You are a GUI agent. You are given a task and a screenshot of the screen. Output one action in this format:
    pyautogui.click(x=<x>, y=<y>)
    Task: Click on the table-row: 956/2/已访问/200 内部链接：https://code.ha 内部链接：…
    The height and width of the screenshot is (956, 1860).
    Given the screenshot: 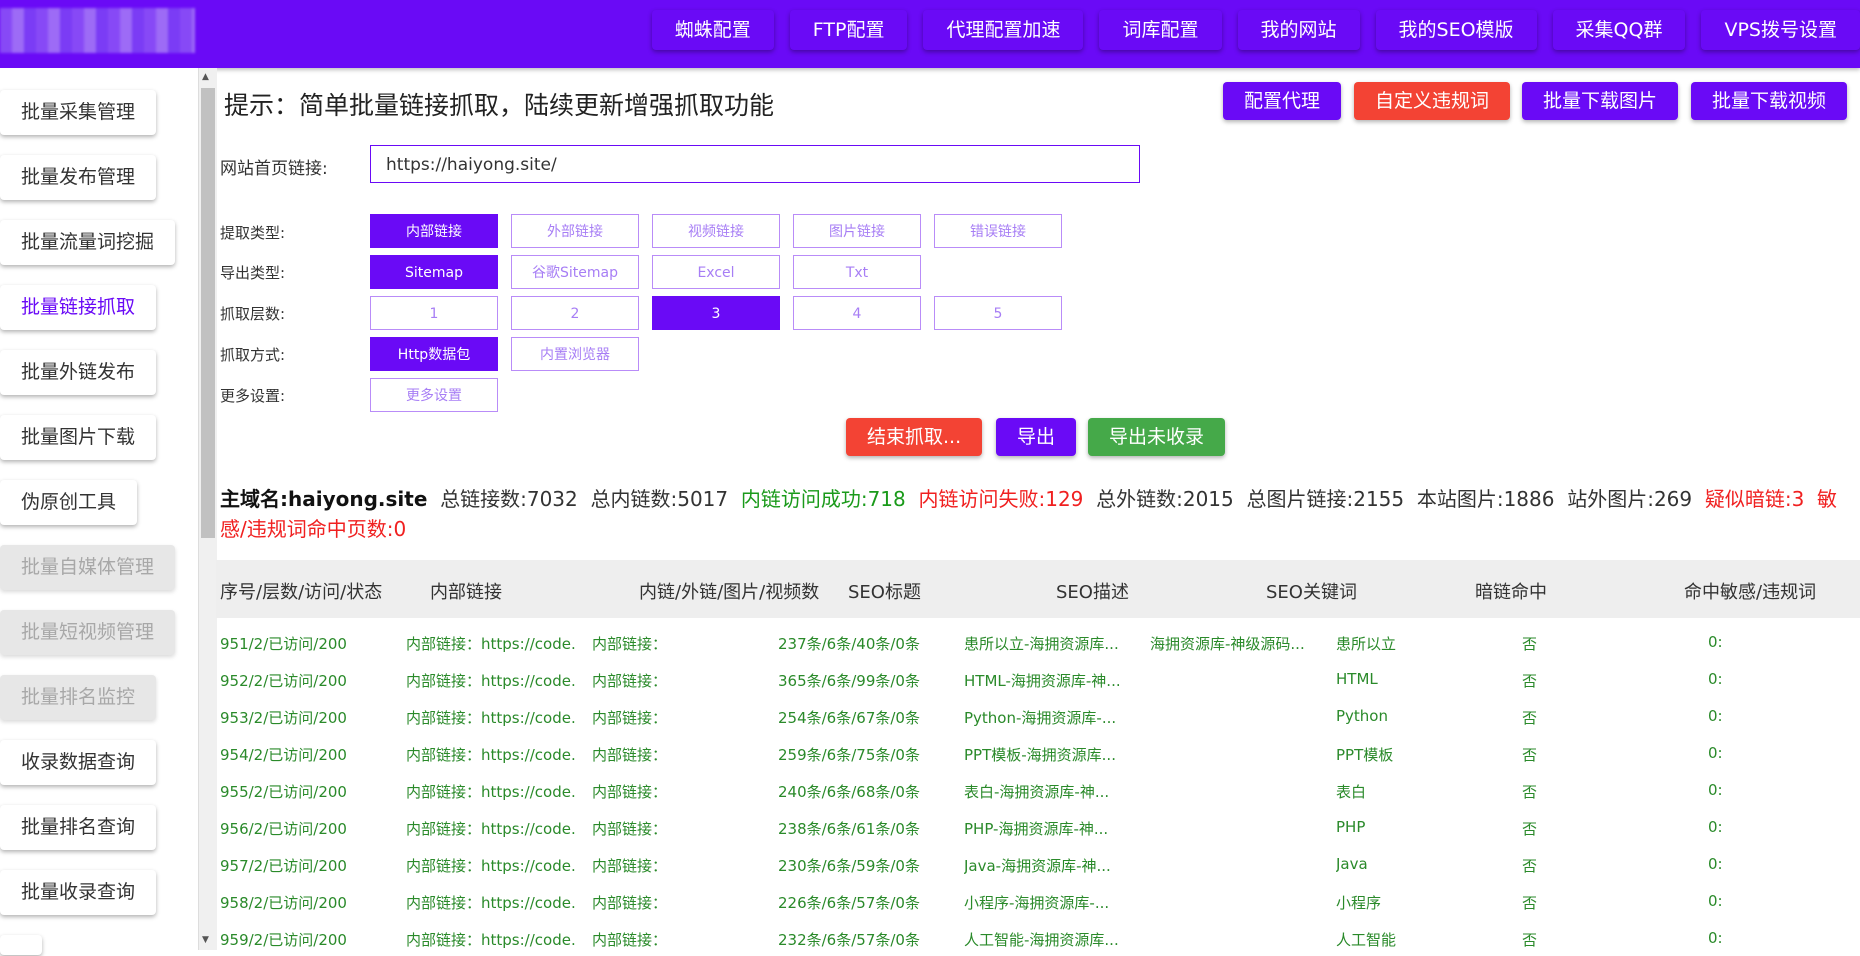 What is the action you would take?
    pyautogui.click(x=1038, y=826)
    